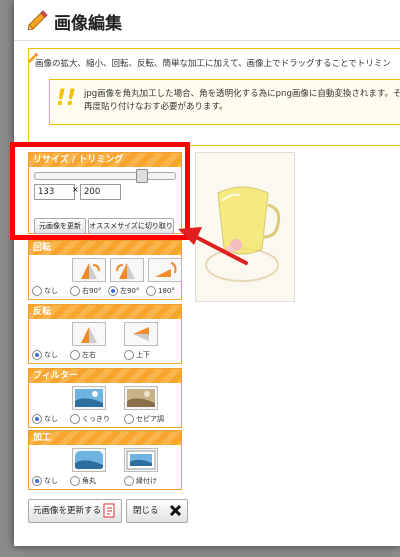 This screenshot has height=557, width=400. Describe the element at coordinates (242, 94) in the screenshot. I see `tip-line-1: jpg画像を角丸加工した場合、角を透明化する為にpng画像に自動変換されます。そ` at that location.